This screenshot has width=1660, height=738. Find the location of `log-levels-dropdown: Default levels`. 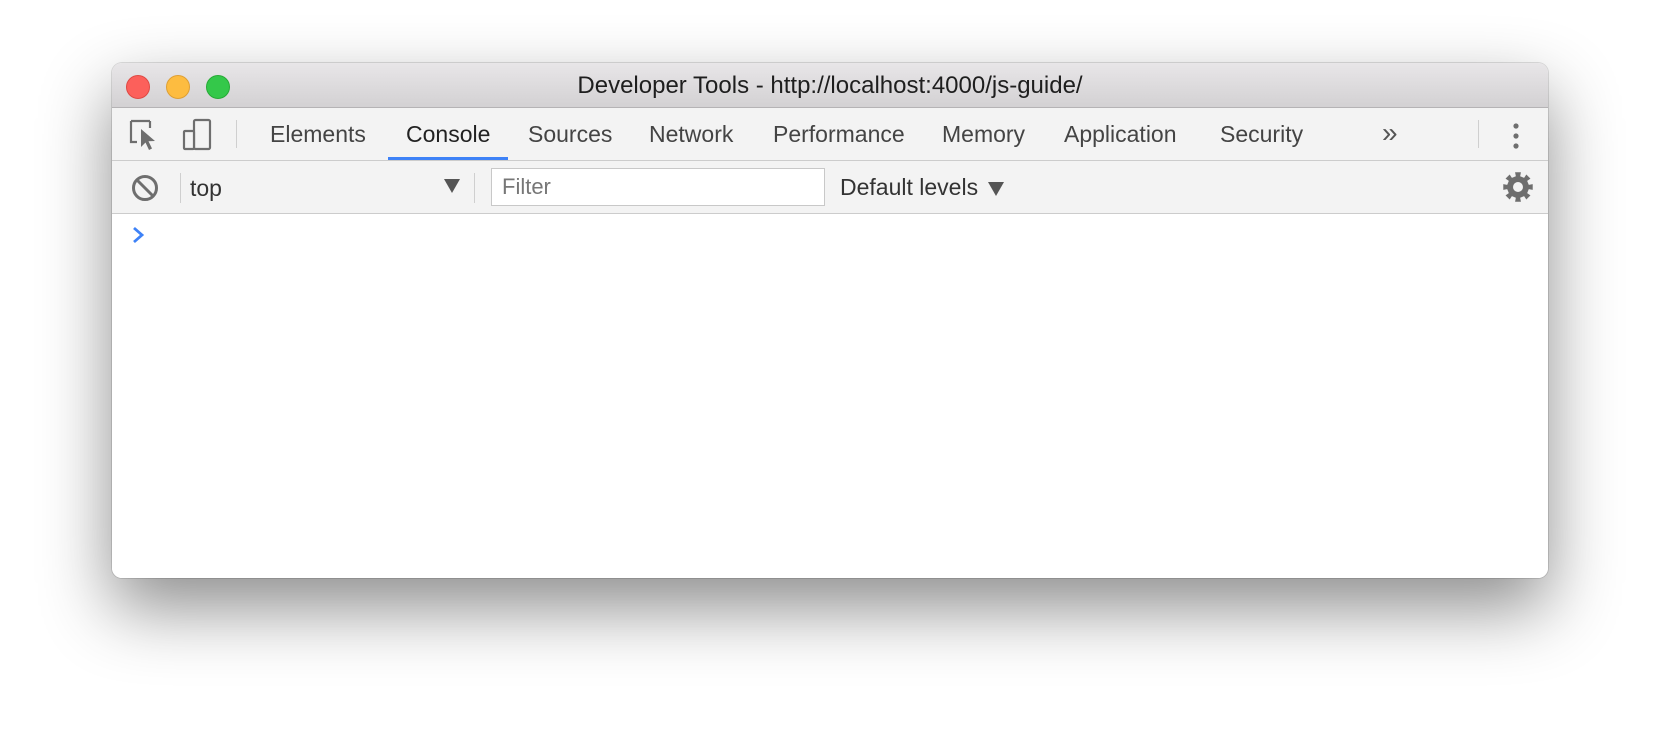

log-levels-dropdown: Default levels is located at coordinates (922, 187).